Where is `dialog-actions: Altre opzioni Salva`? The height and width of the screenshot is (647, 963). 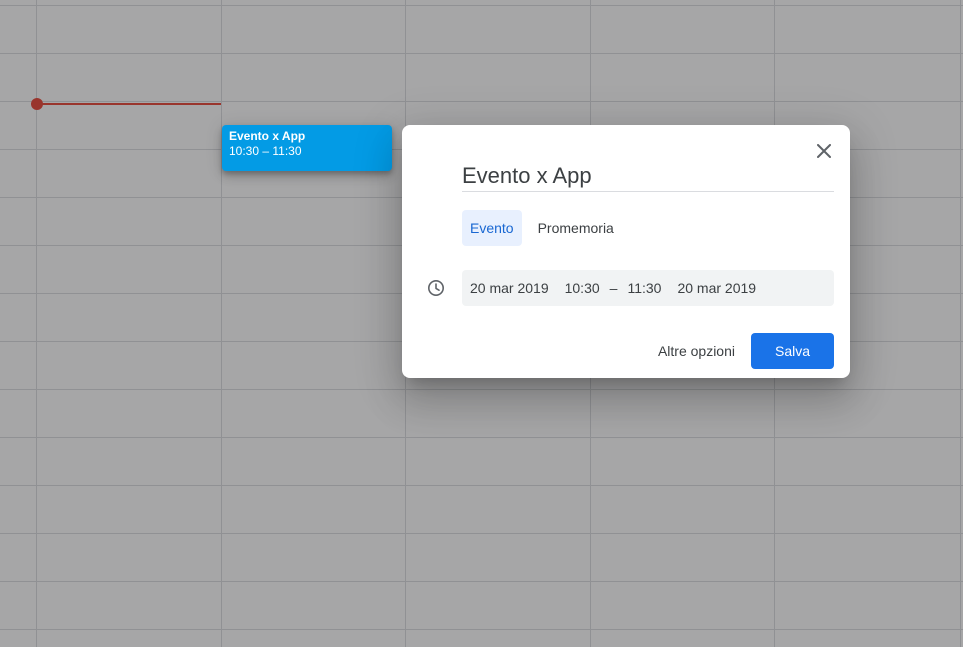
dialog-actions: Altre opzioni Salva is located at coordinates (742, 351).